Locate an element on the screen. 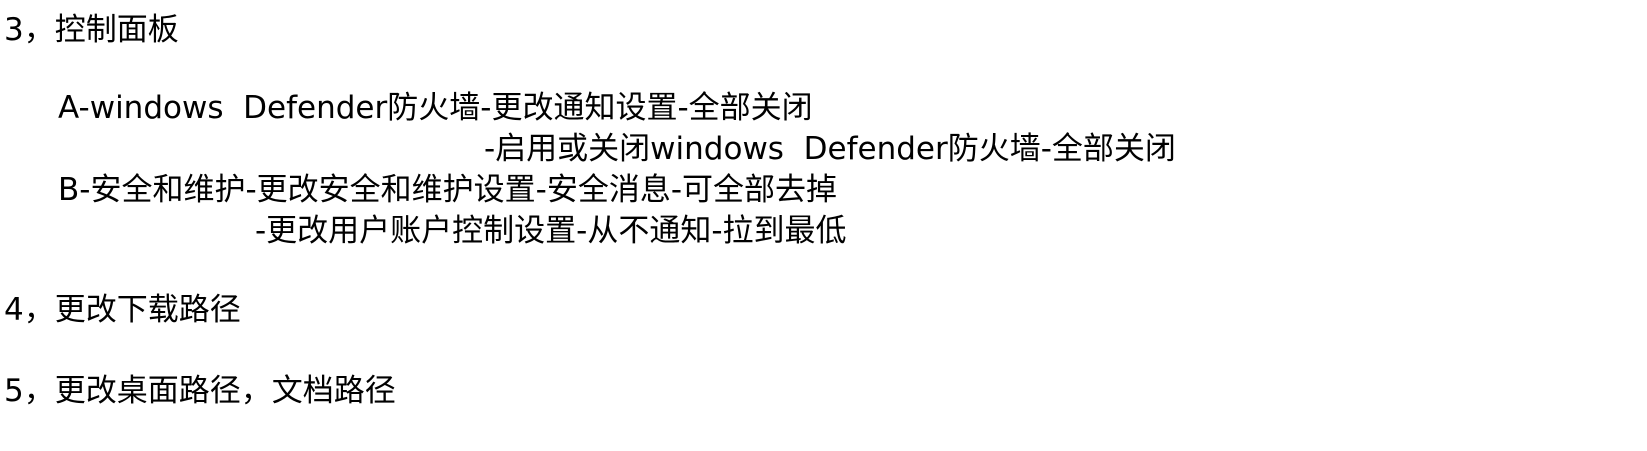 Image resolution: width=1647 pixels, height=451 pixels. section-5-heading: 5，更改桌面路径，文档路径 is located at coordinates (200, 391).